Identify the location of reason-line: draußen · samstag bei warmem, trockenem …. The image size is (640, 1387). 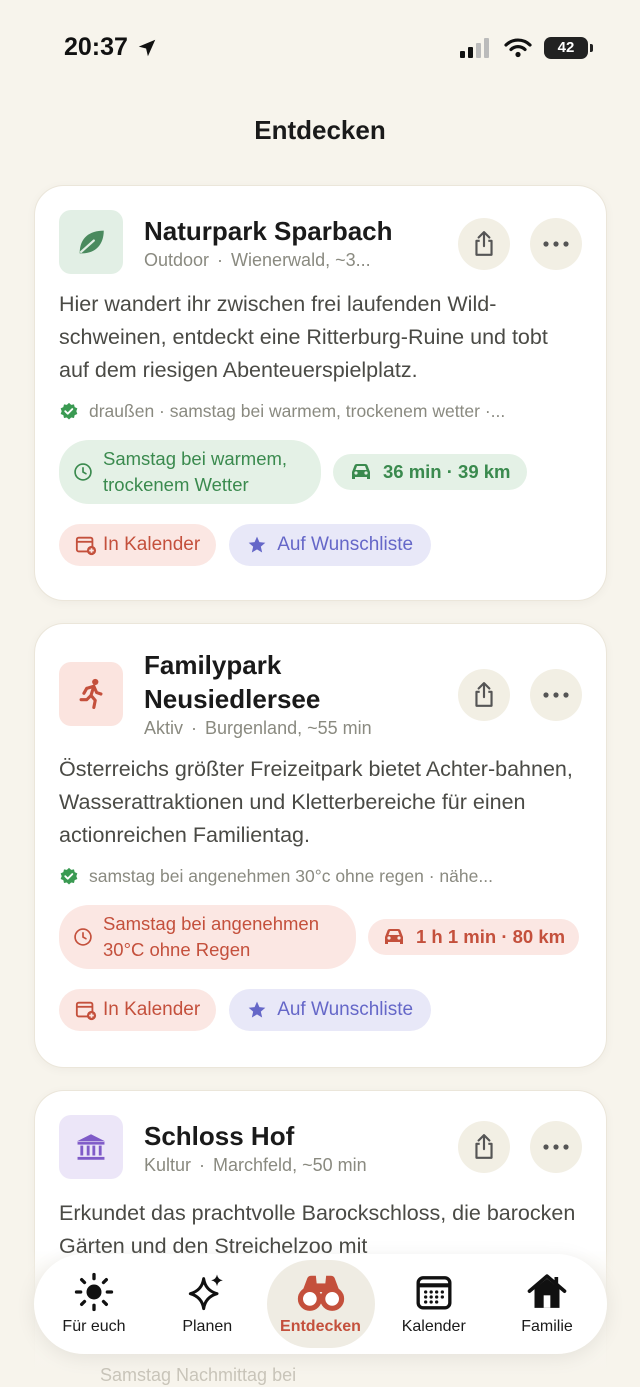
(320, 411).